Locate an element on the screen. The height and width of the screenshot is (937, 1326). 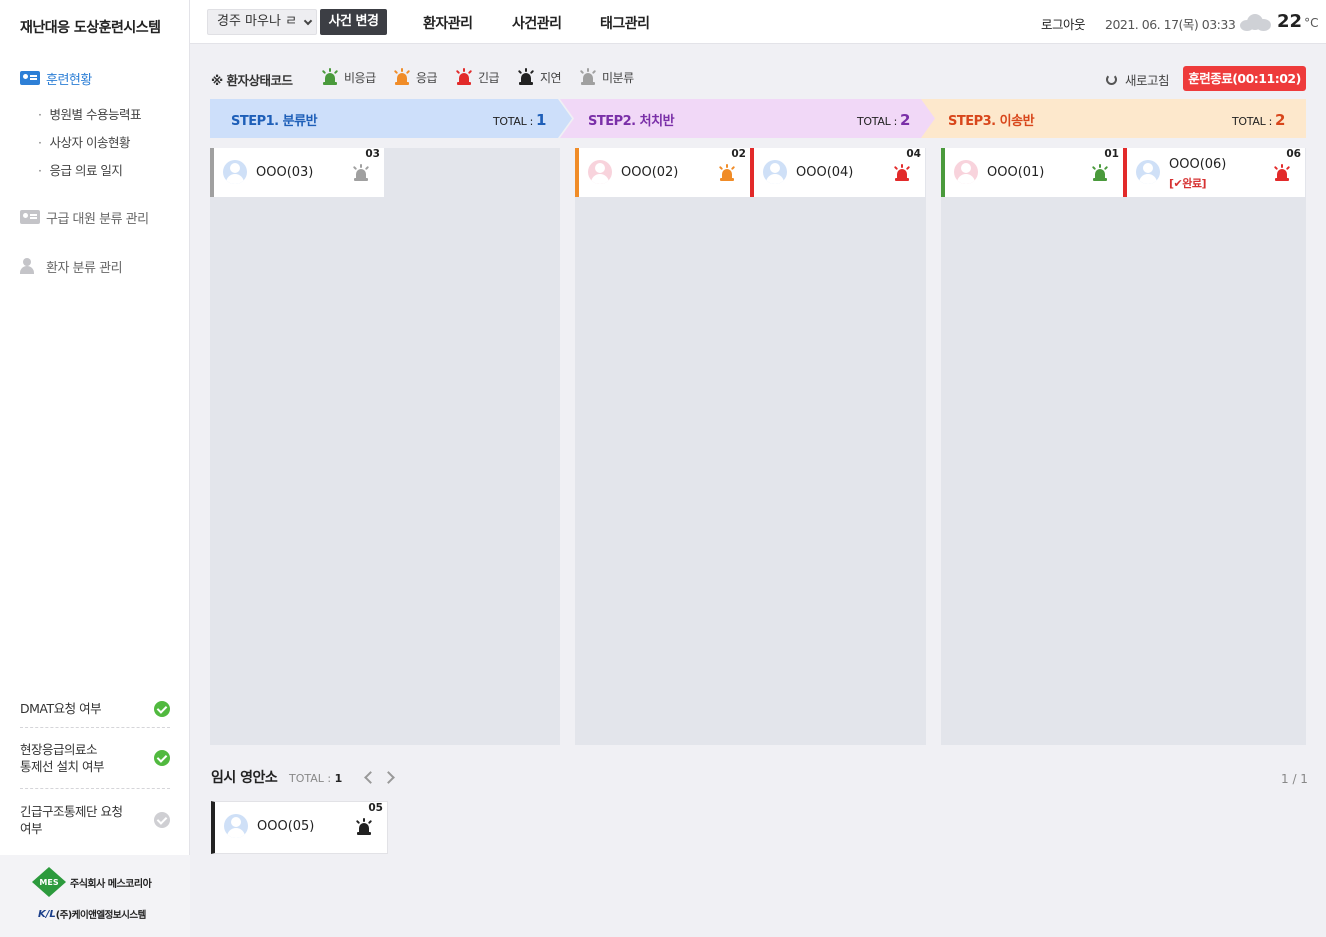
patient-name: OOO(06) is located at coordinates (1198, 164).